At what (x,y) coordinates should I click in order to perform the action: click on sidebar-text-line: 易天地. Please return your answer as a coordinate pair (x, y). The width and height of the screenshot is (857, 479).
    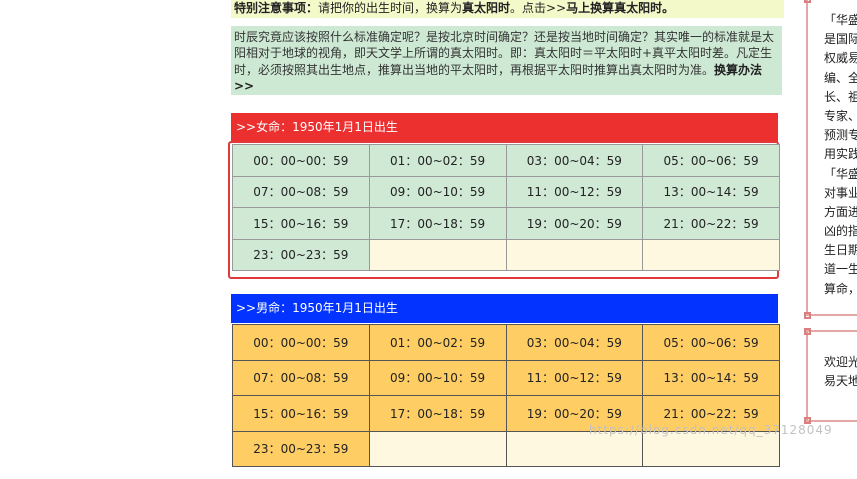
    Looking at the image, I should click on (840, 381).